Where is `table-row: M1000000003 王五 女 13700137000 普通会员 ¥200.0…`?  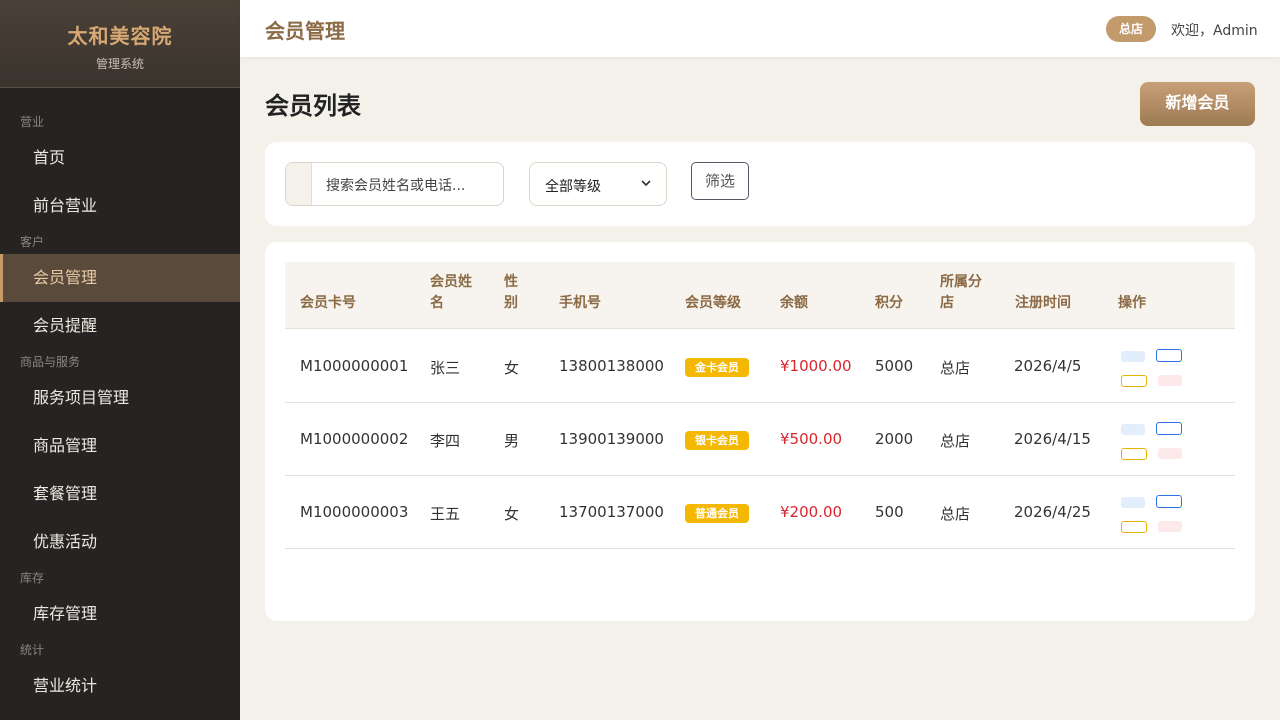
table-row: M1000000003 王五 女 13700137000 普通会员 ¥200.0… is located at coordinates (760, 512).